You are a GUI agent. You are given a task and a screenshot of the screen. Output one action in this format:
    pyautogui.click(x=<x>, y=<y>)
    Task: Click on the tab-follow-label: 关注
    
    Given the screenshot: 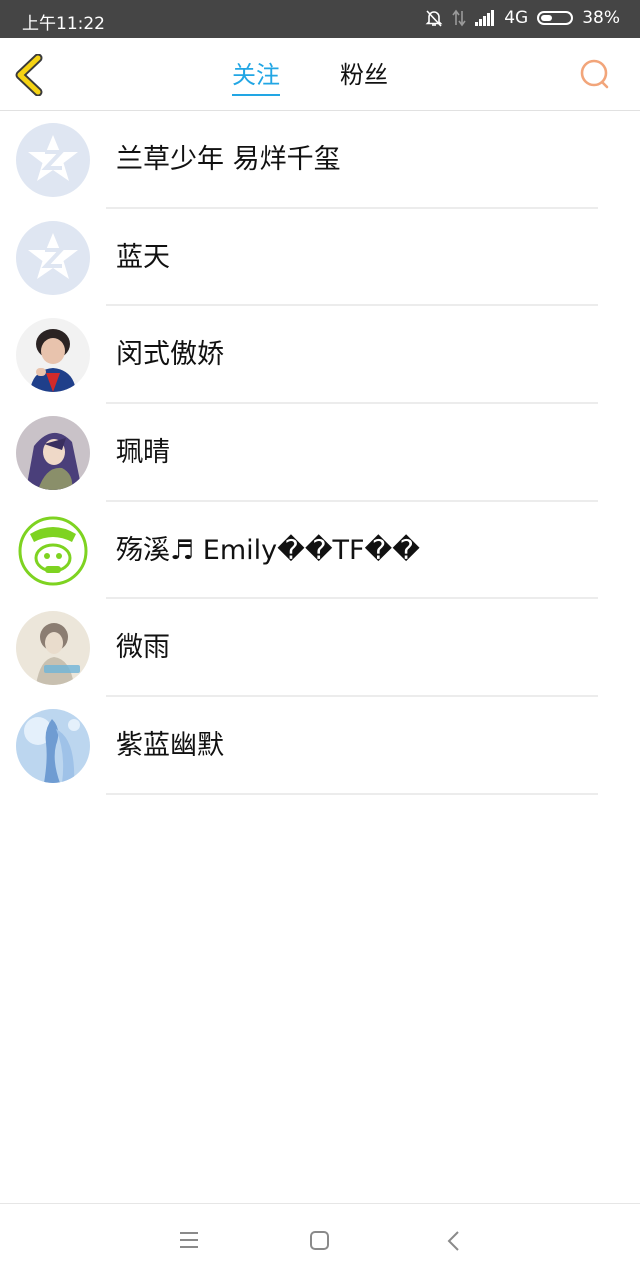 What is the action you would take?
    pyautogui.click(x=256, y=75)
    